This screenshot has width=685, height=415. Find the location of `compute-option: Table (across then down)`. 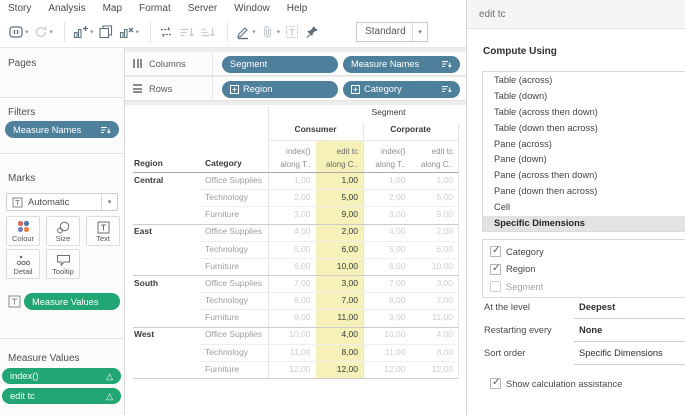

compute-option: Table (across then down) is located at coordinates (584, 113).